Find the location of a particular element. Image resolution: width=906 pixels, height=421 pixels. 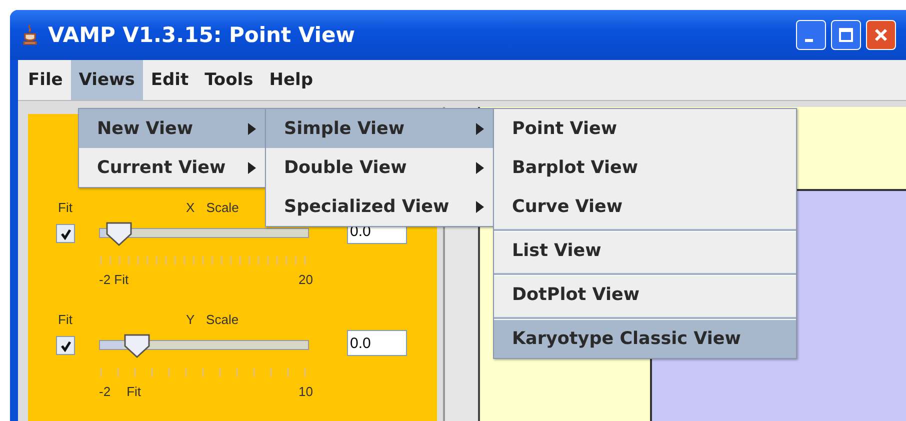

menu-item: Point View is located at coordinates (645, 128).